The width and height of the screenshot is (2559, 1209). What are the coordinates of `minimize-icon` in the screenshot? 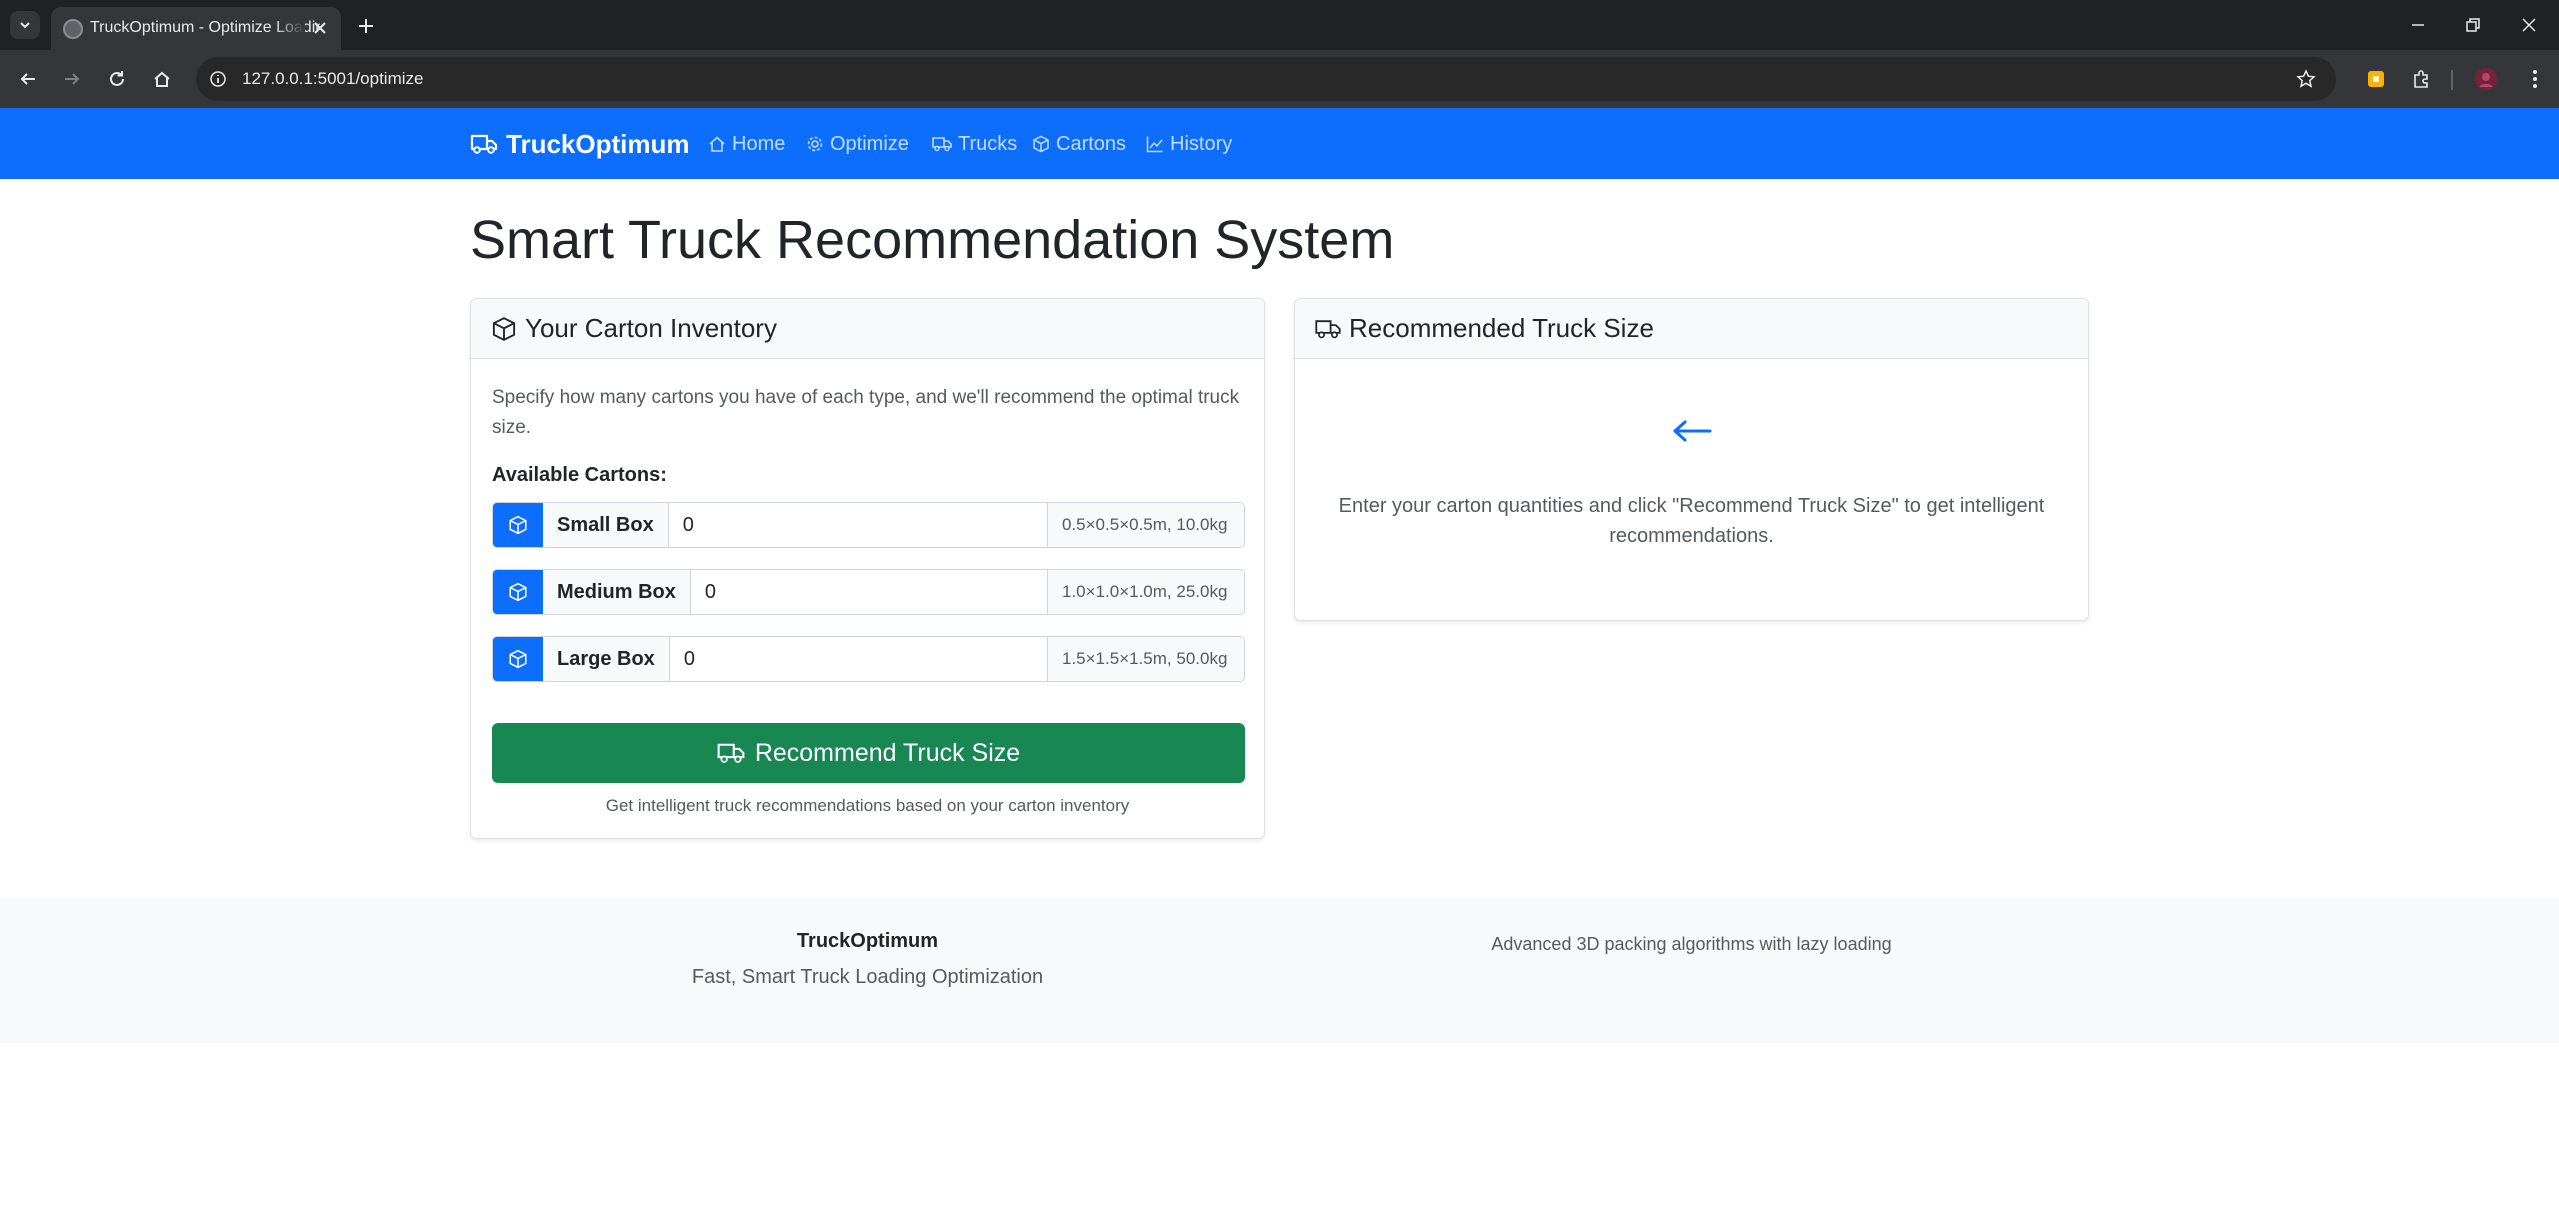 It's located at (2418, 25).